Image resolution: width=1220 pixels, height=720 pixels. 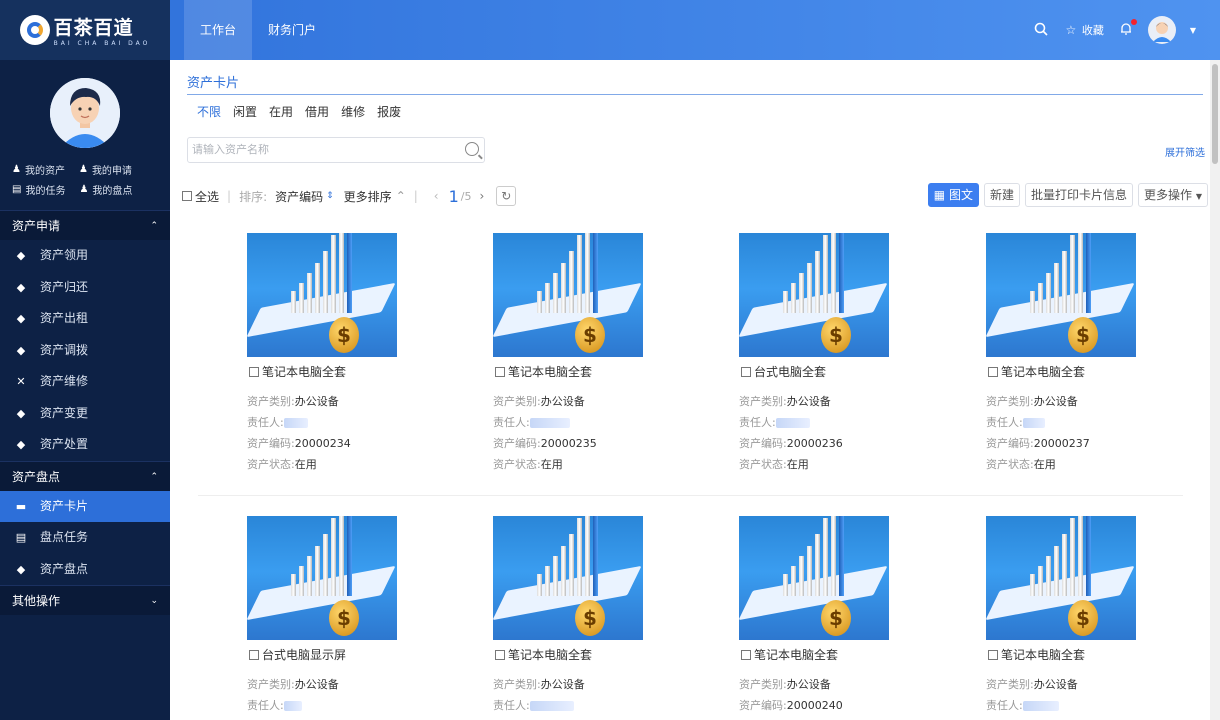 I want to click on filter-borrowed: 借用, so click(x=317, y=112).